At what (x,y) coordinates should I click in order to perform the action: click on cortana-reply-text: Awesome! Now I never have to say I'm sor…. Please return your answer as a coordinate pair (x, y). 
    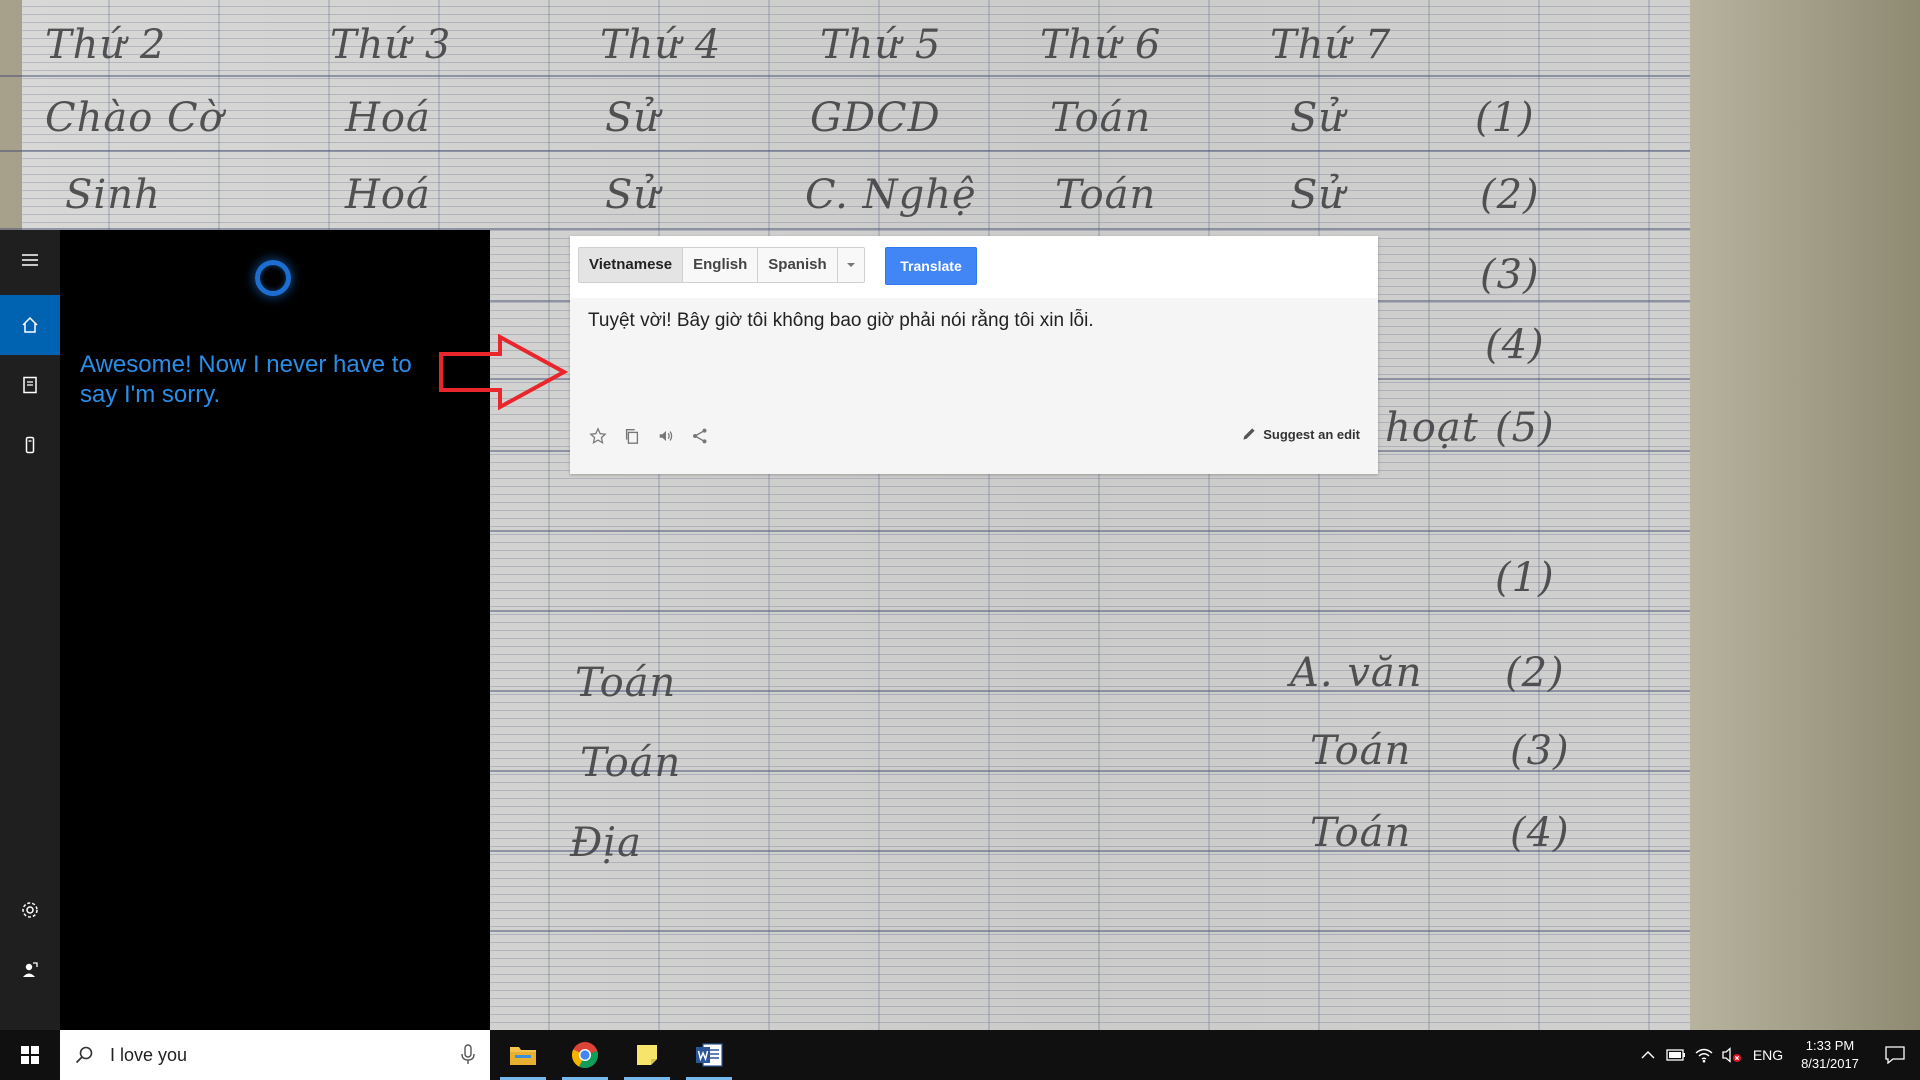
    Looking at the image, I should click on (246, 379).